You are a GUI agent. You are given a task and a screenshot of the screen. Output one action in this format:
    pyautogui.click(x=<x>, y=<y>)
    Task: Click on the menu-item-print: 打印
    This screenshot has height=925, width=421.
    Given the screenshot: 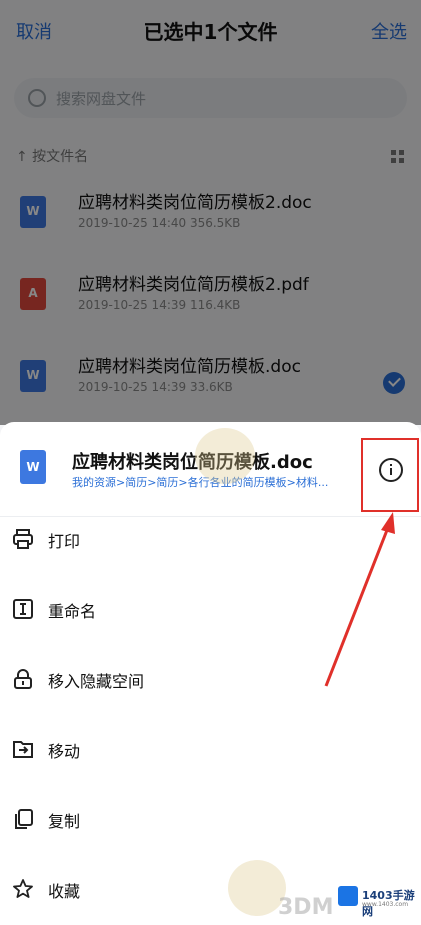 What is the action you would take?
    pyautogui.click(x=210, y=539)
    